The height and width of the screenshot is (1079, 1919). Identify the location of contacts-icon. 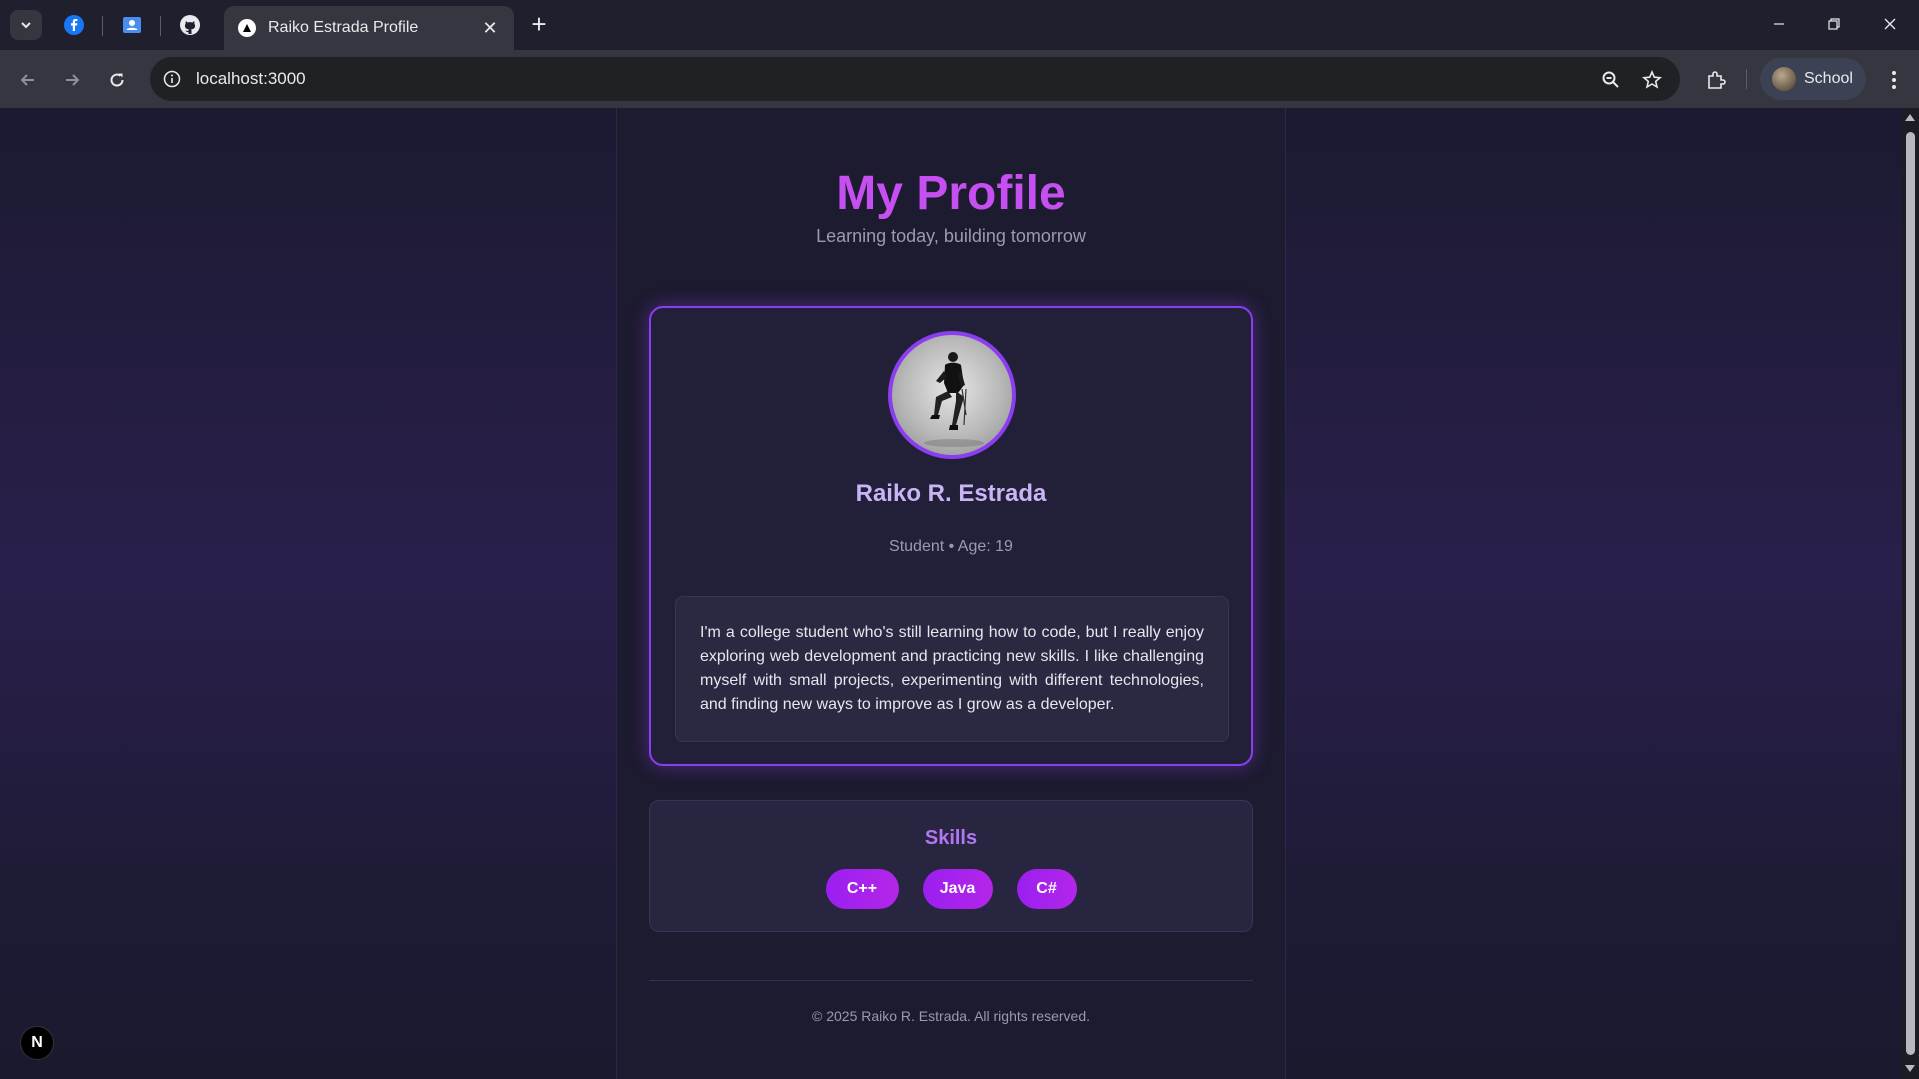
(132, 25).